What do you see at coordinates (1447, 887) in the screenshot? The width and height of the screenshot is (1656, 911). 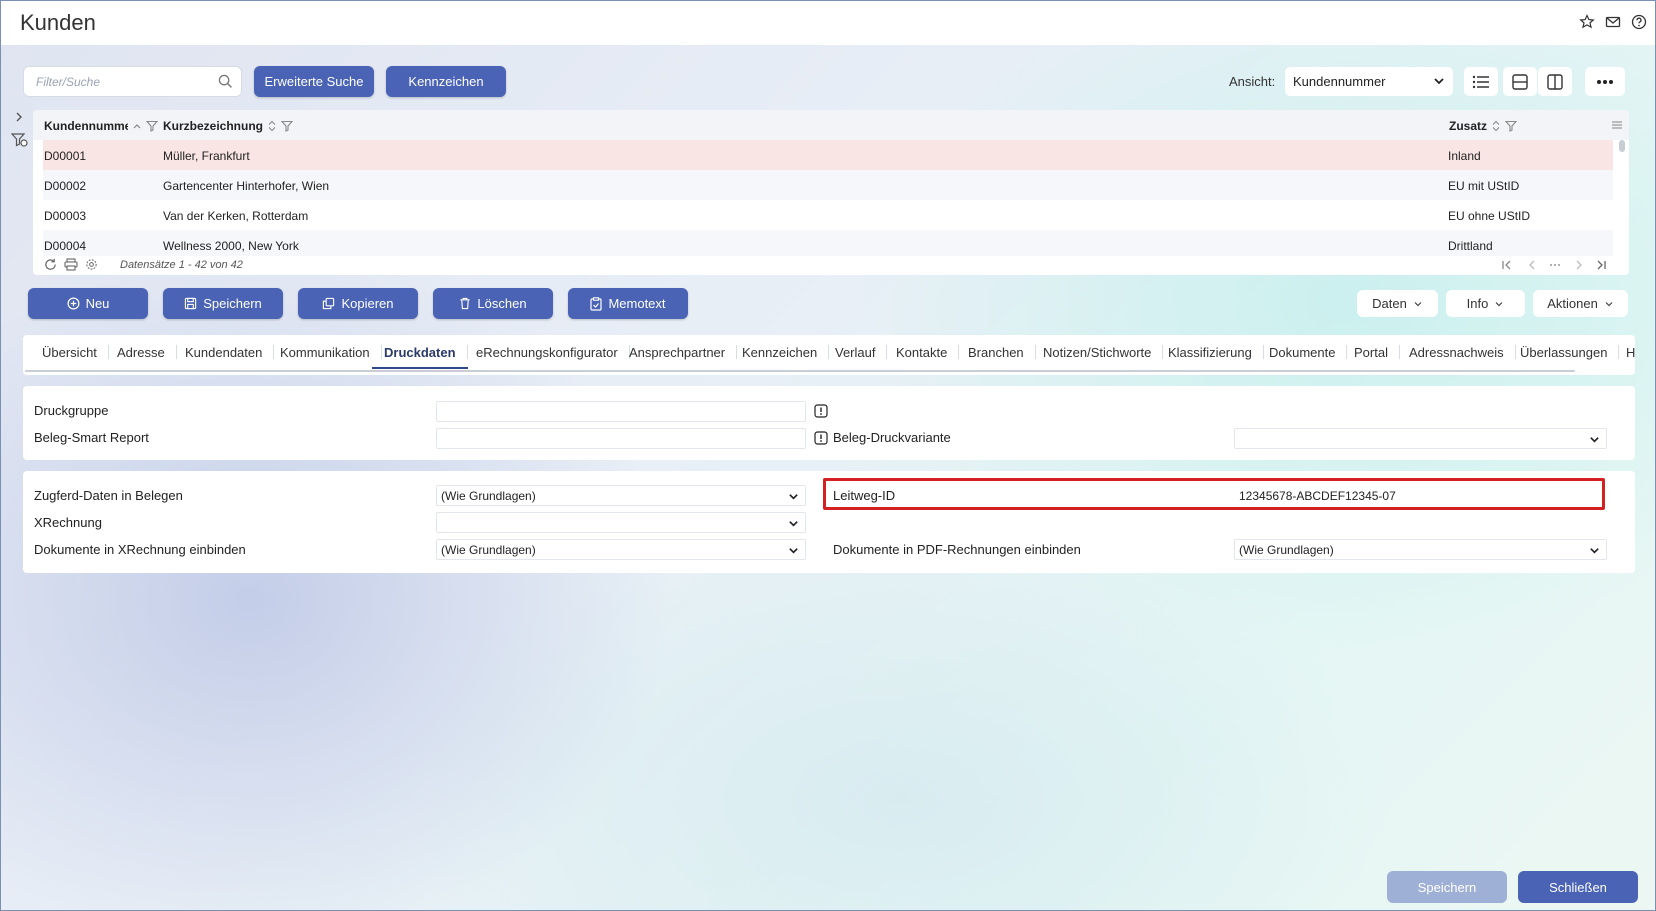 I see `footer-save-button: Speichern` at bounding box center [1447, 887].